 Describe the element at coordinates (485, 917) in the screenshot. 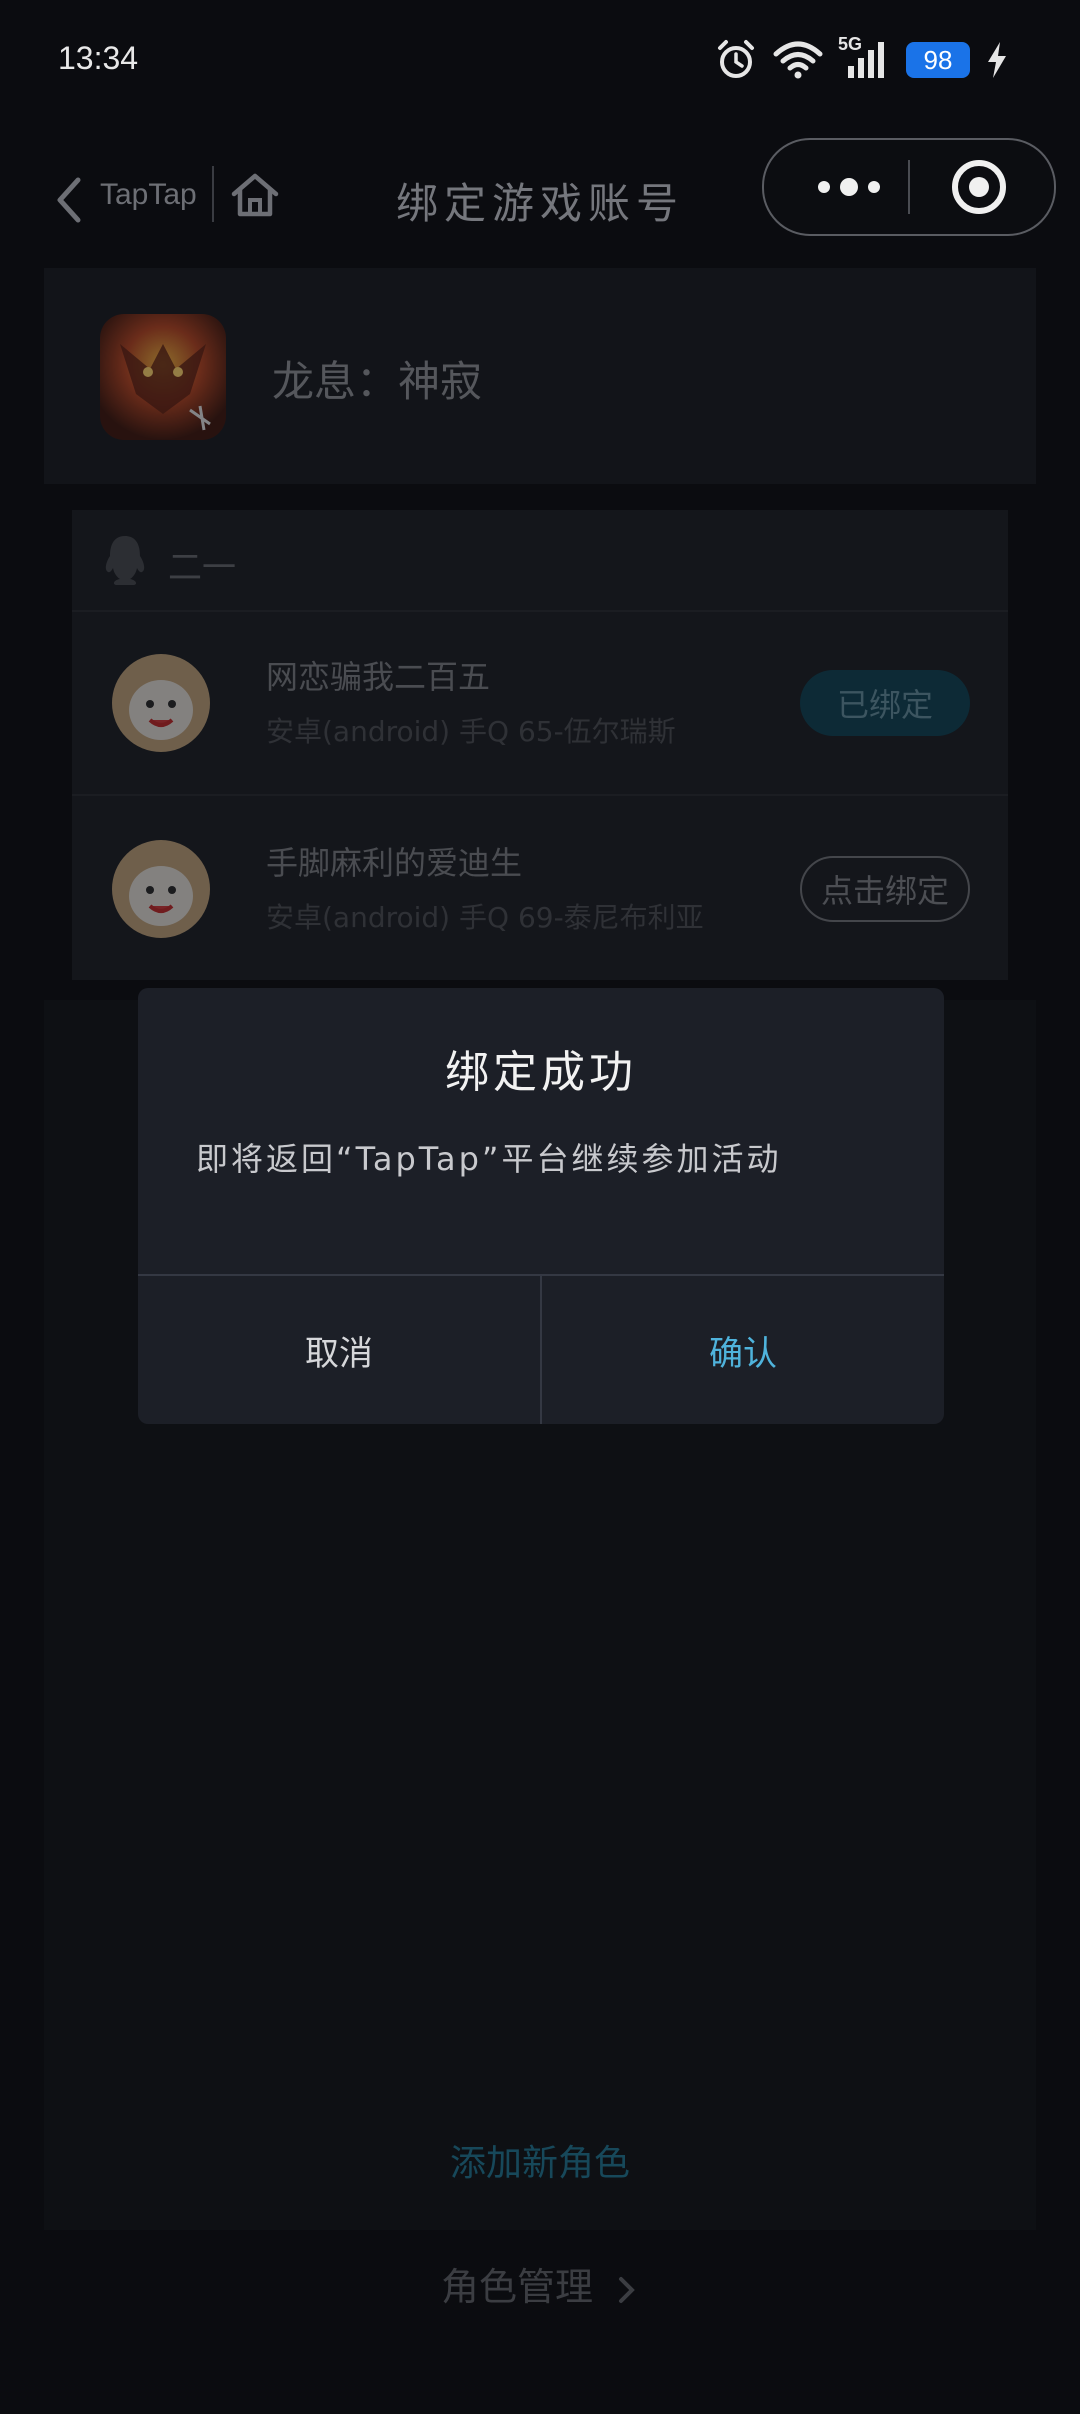

I see `role-detail: 安卓(android) 手Q 69-泰尼布利亚` at that location.